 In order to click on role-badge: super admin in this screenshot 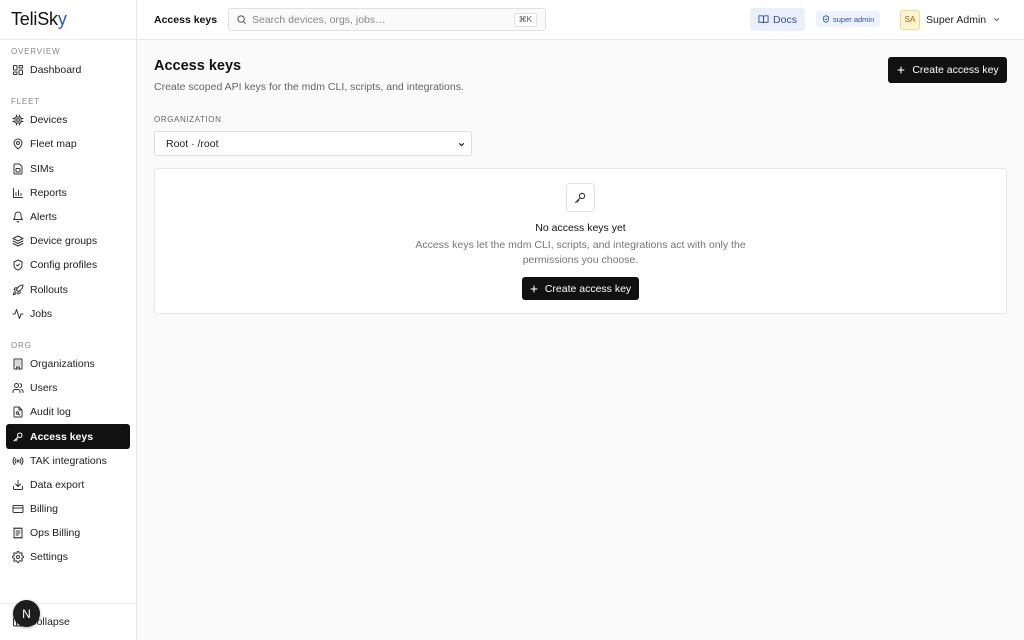, I will do `click(848, 19)`.